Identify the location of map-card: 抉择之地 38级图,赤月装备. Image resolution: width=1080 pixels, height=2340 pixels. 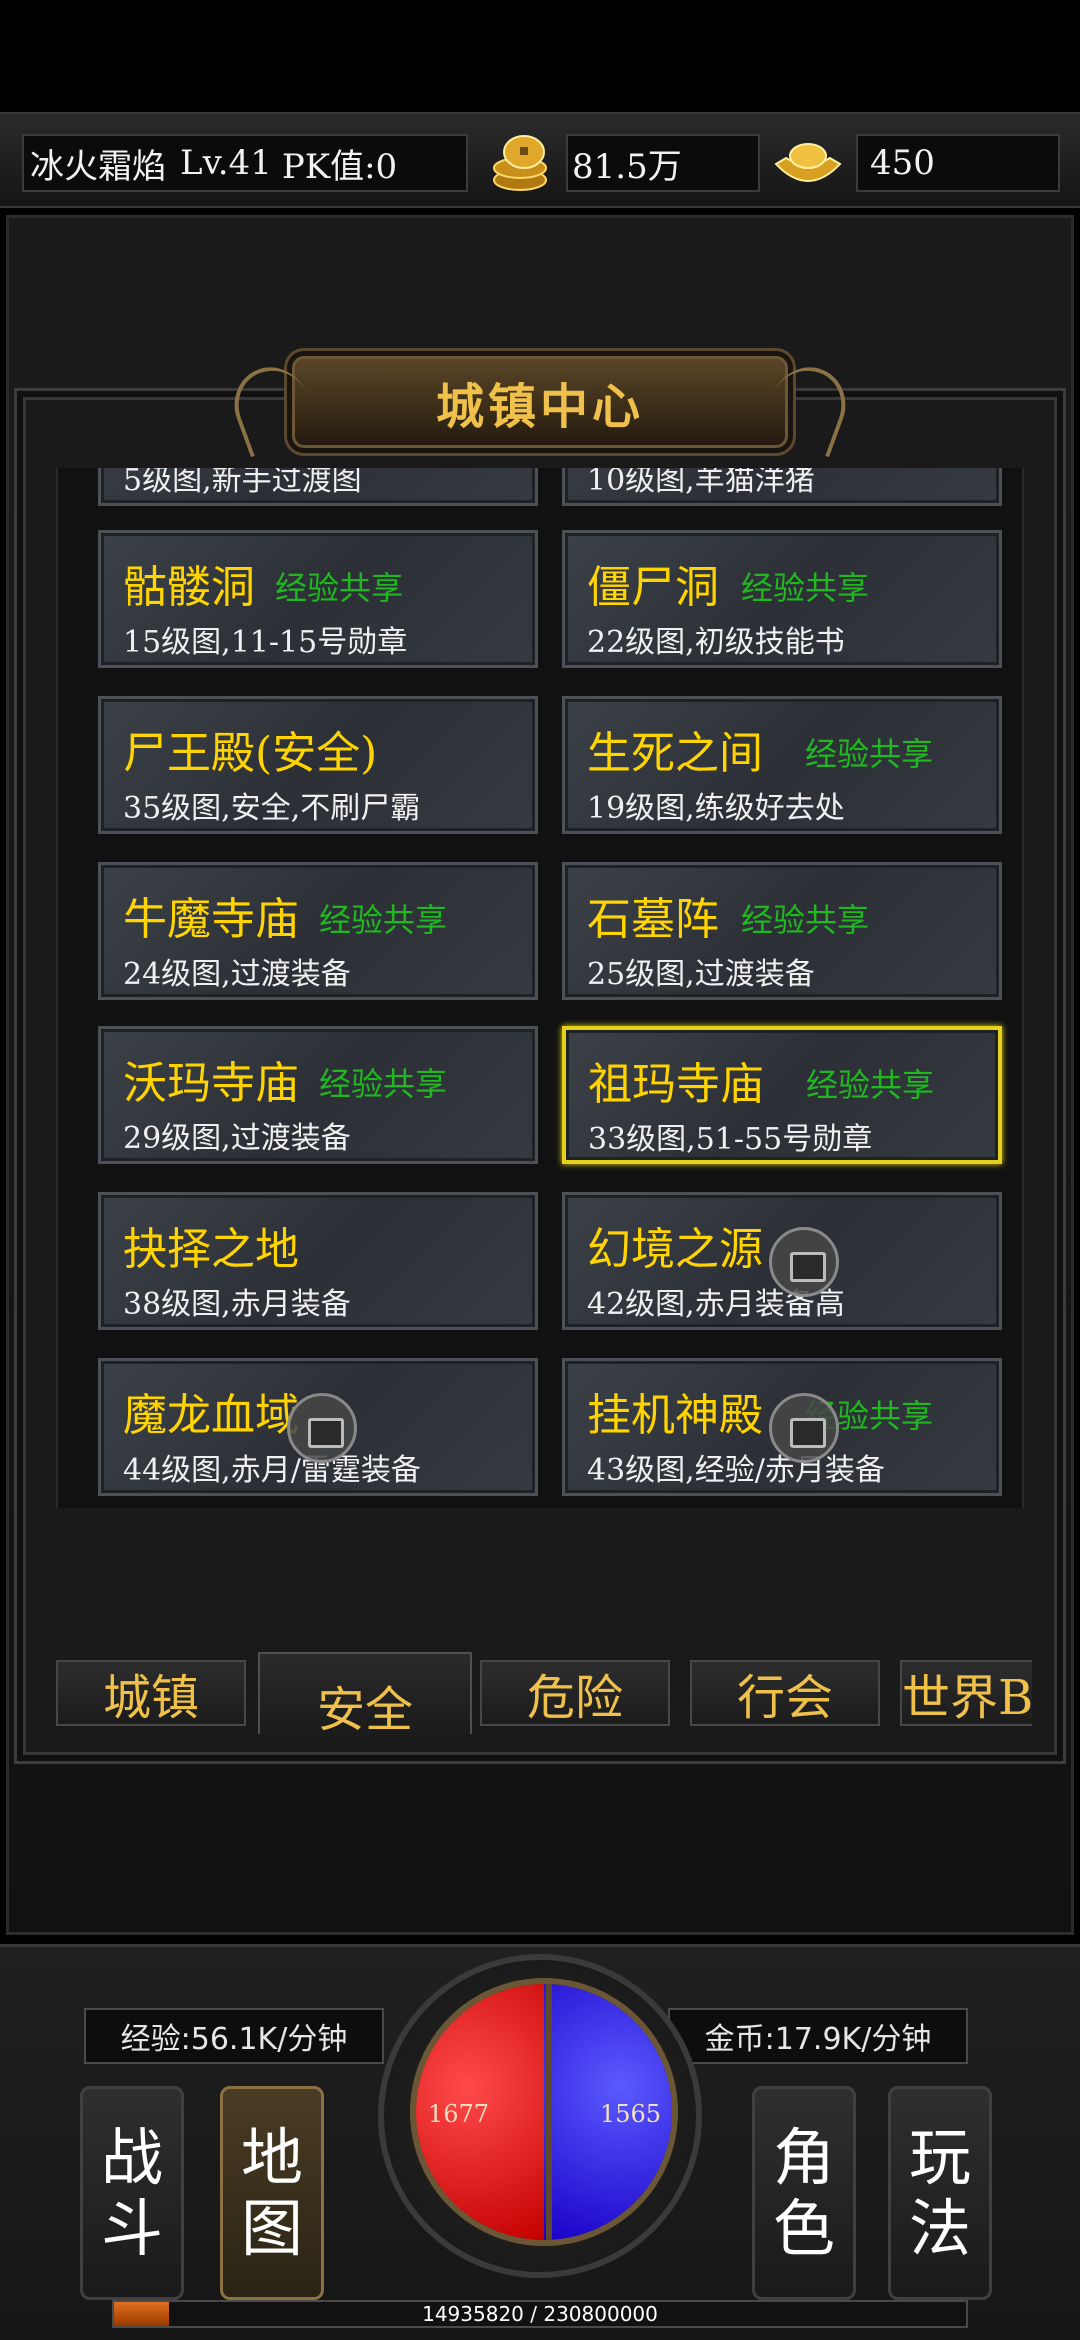
(318, 1261).